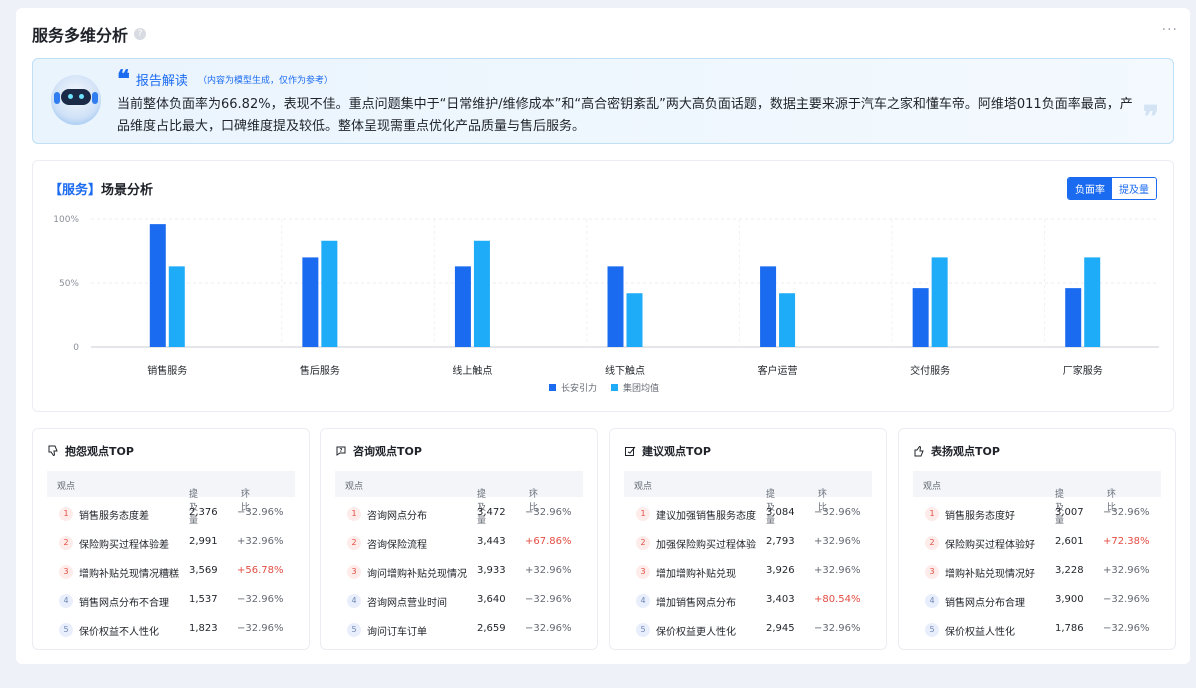 The image size is (1196, 688). What do you see at coordinates (167, 370) in the screenshot?
I see `x-tick-label: 销售服务` at bounding box center [167, 370].